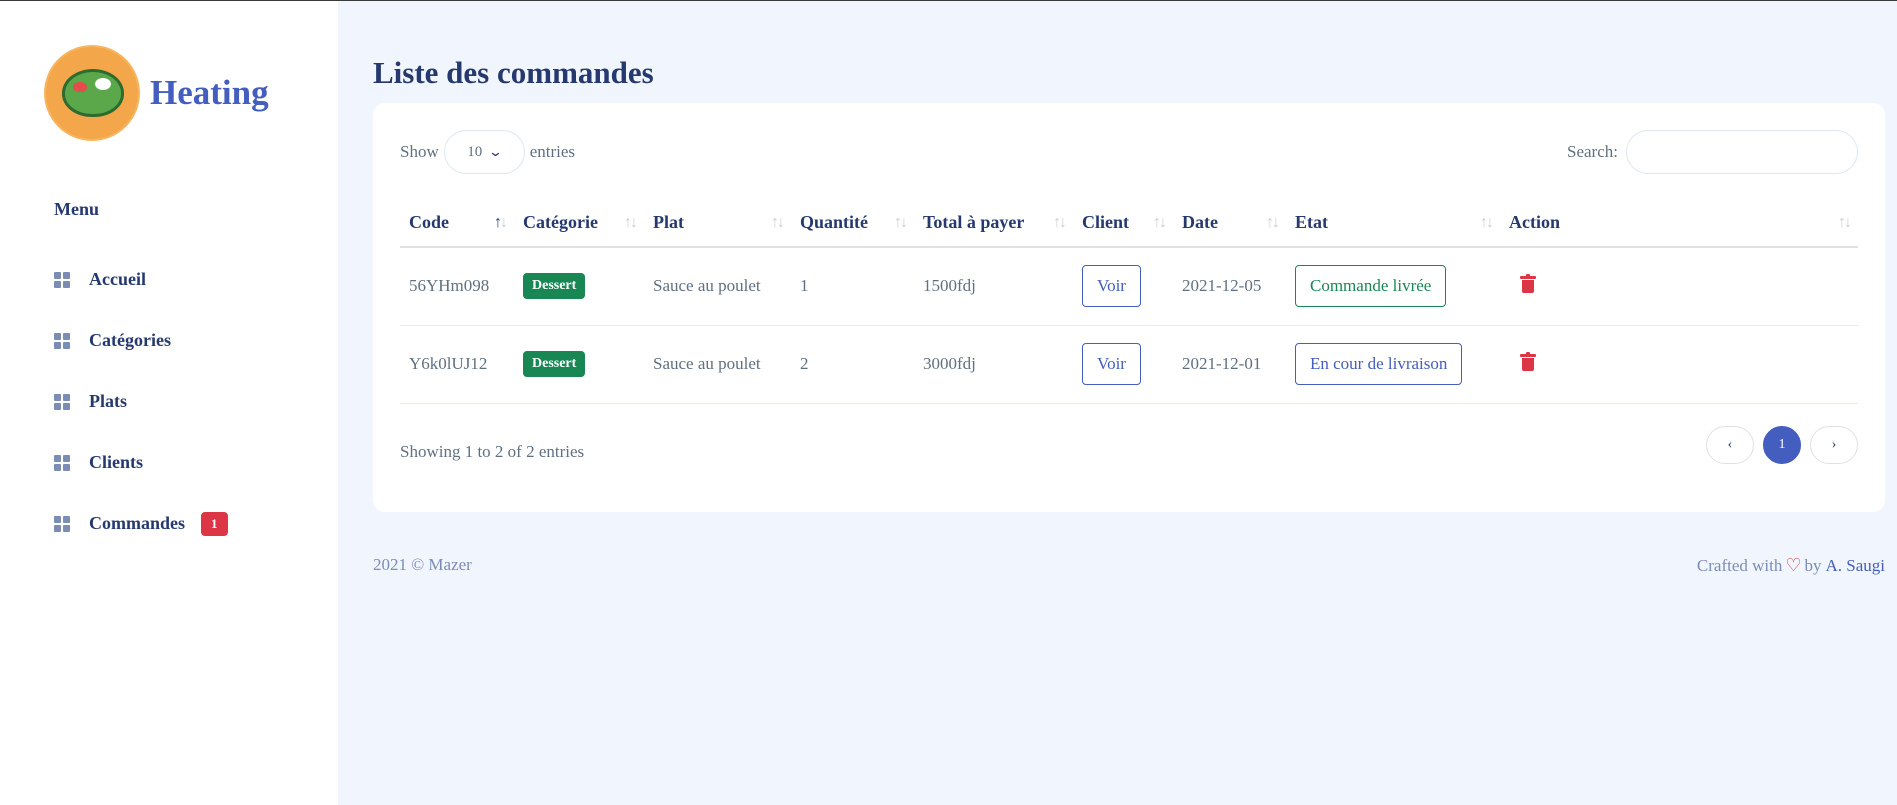  What do you see at coordinates (1739, 565) in the screenshot?
I see `crafted-with-label: Crafted with` at bounding box center [1739, 565].